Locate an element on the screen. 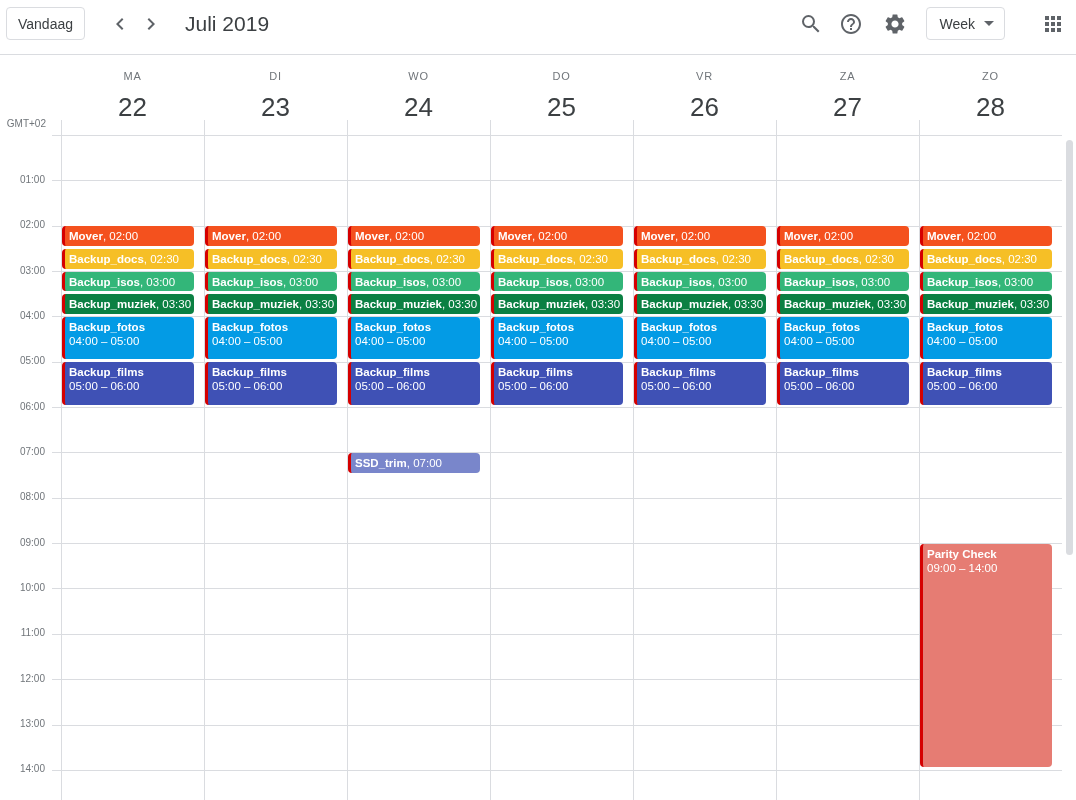 The height and width of the screenshot is (800, 1076). day-number: 22 is located at coordinates (132, 107).